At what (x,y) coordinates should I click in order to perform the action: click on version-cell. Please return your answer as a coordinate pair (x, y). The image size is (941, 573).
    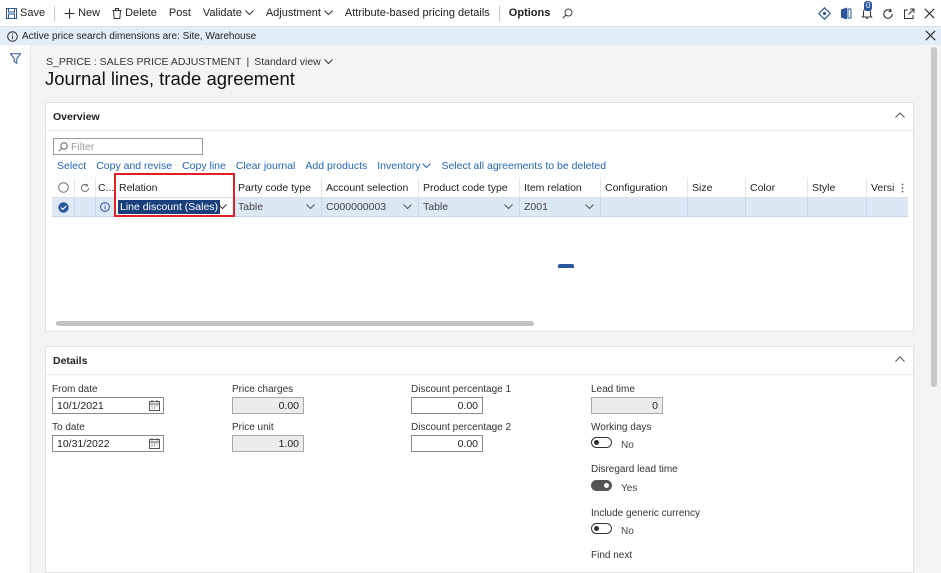
    Looking at the image, I should click on (887, 207).